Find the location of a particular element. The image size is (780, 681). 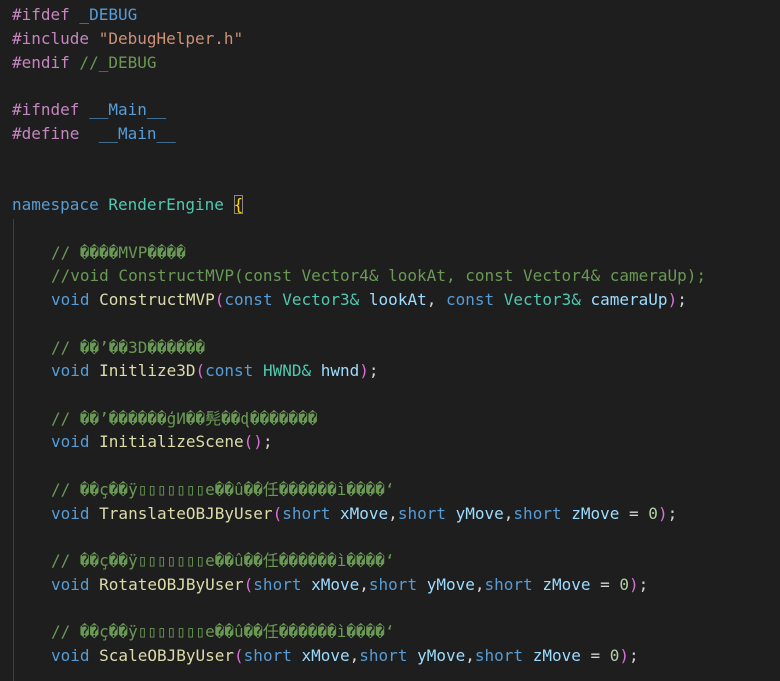

code-line-initialize-scene: void InitializeScene(); is located at coordinates (162, 442).